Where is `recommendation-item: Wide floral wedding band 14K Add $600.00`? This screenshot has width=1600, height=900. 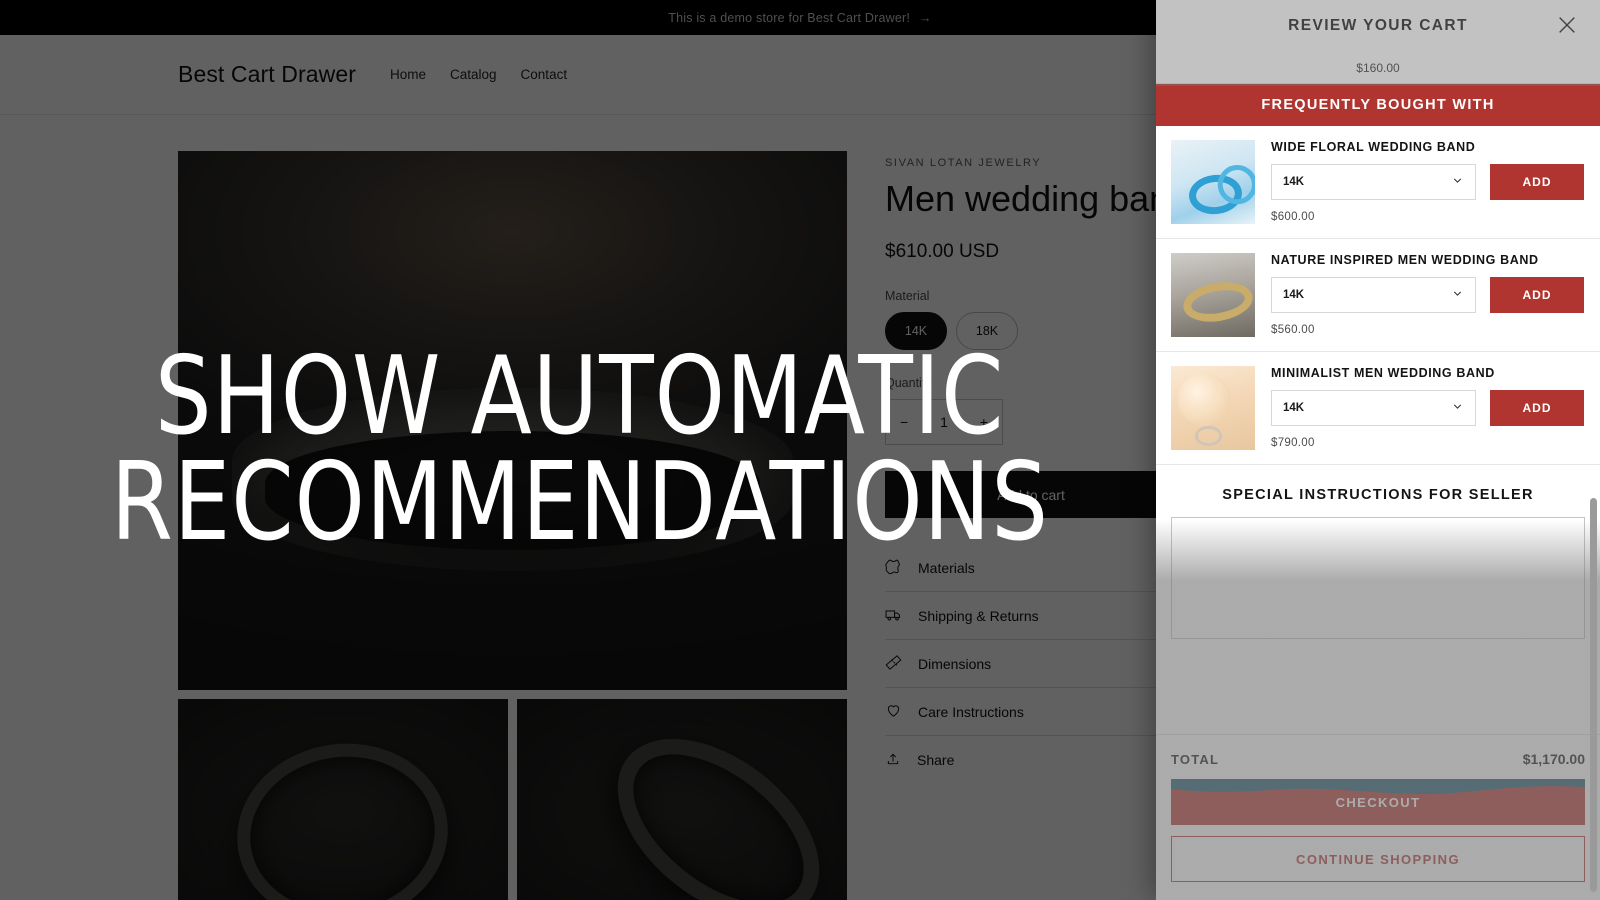
recommendation-item: Wide floral wedding band 14K Add $600.00 is located at coordinates (1378, 182).